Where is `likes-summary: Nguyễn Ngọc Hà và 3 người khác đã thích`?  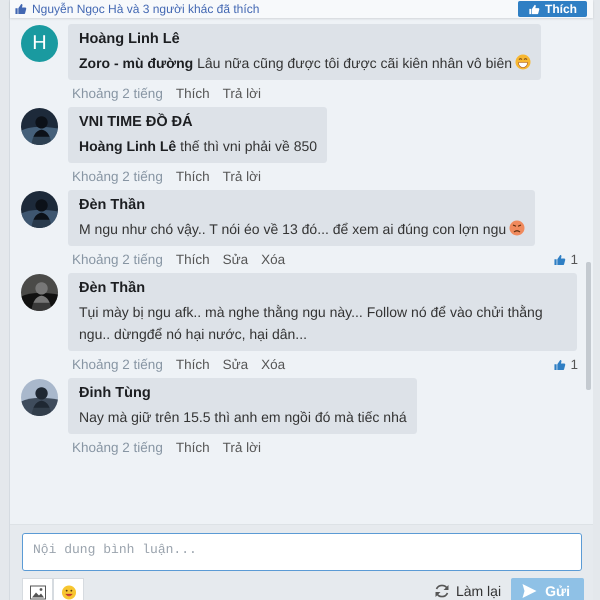
likes-summary: Nguyễn Ngọc Hà và 3 người khác đã thích is located at coordinates (146, 9).